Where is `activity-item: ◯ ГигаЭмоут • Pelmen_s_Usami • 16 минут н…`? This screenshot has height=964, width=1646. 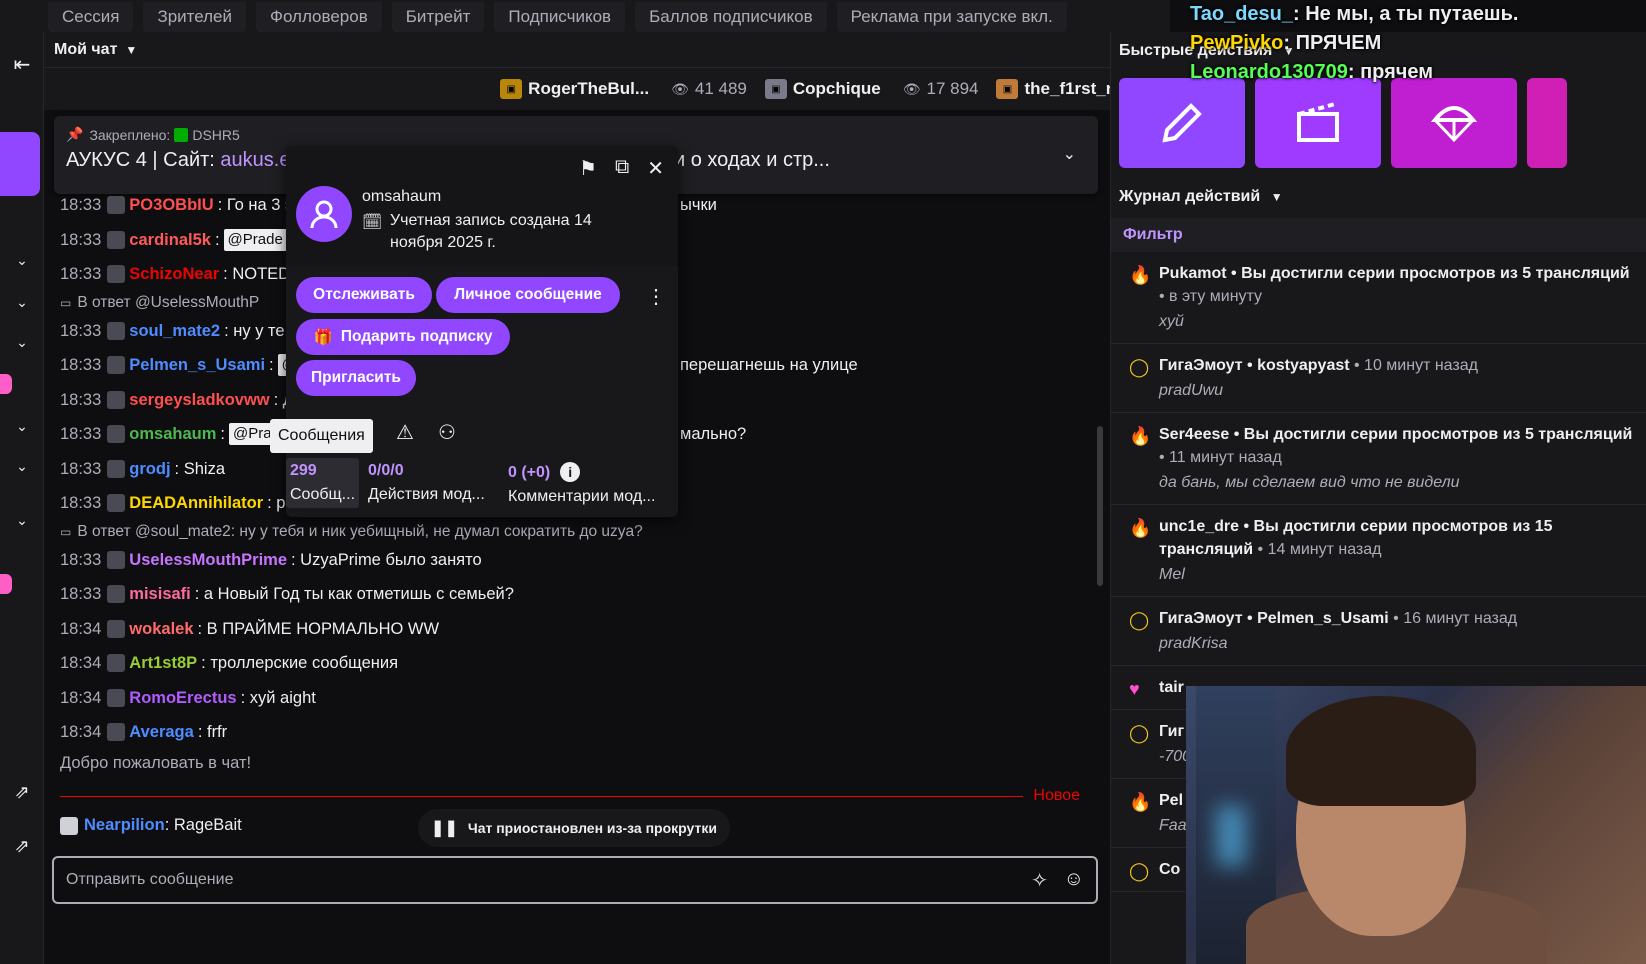 activity-item: ◯ ГигаЭмоут • Pelmen_s_Usami • 16 минут н… is located at coordinates (1378, 631).